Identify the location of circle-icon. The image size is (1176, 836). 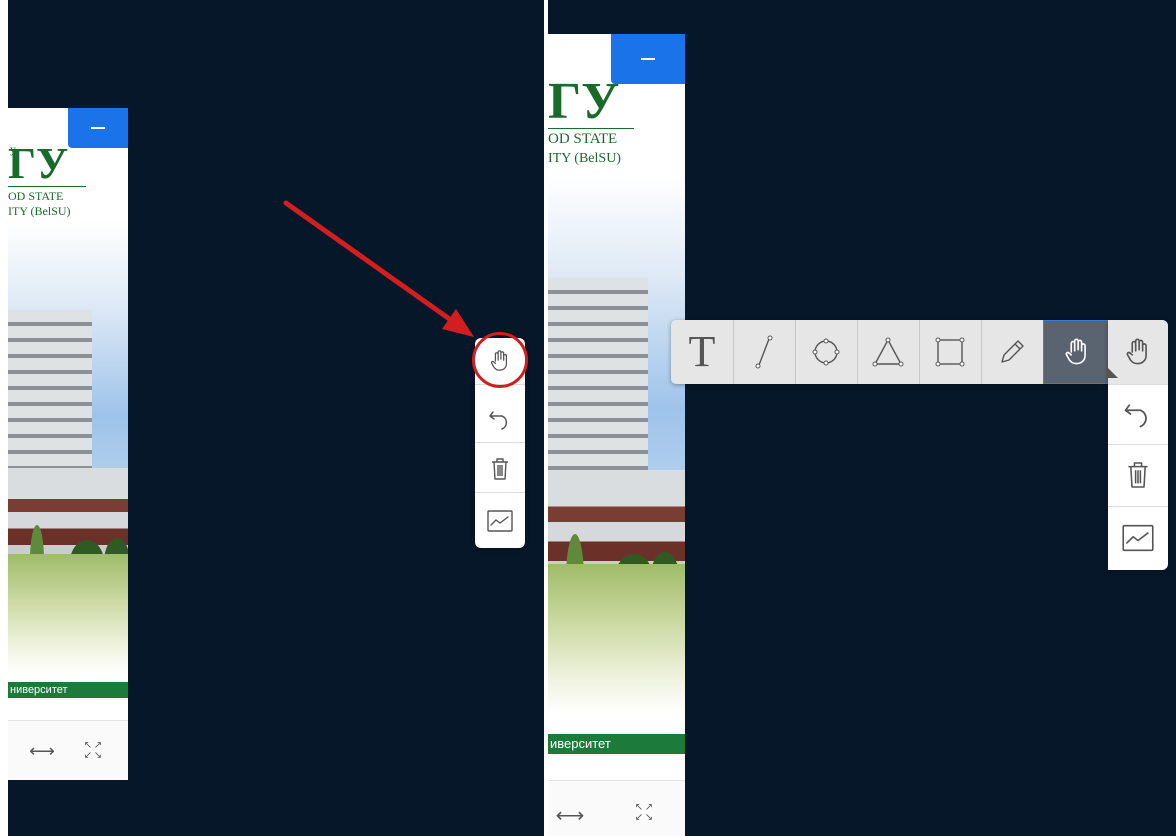
(826, 352).